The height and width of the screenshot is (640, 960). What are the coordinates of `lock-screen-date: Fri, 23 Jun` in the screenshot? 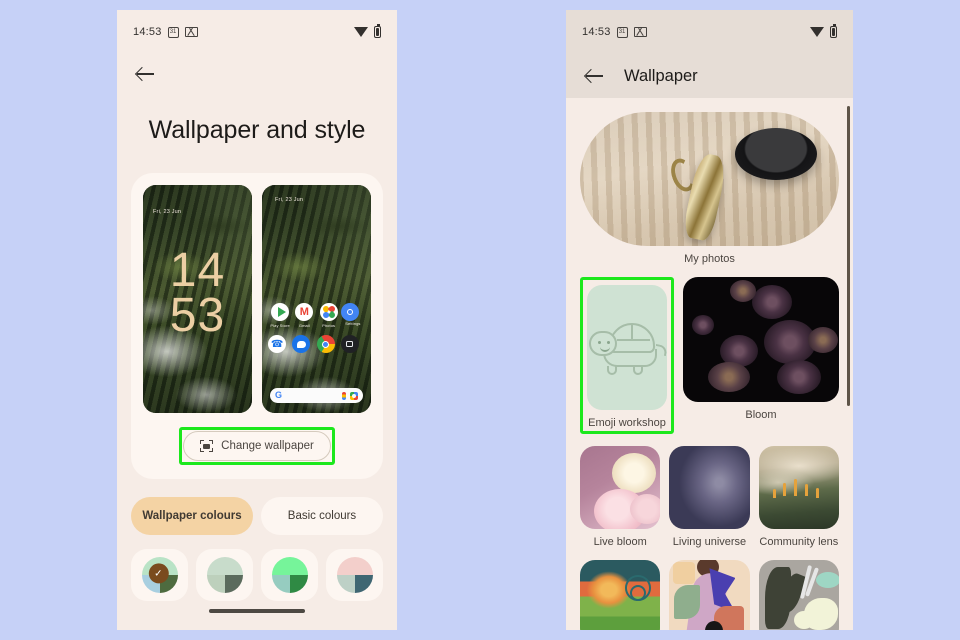 It's located at (167, 212).